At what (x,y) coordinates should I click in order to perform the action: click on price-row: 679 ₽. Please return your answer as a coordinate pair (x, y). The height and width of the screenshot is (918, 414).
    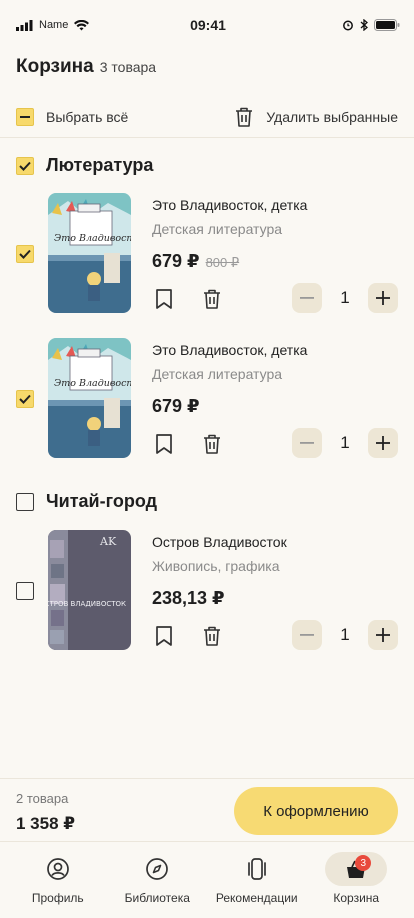
    Looking at the image, I should click on (176, 406).